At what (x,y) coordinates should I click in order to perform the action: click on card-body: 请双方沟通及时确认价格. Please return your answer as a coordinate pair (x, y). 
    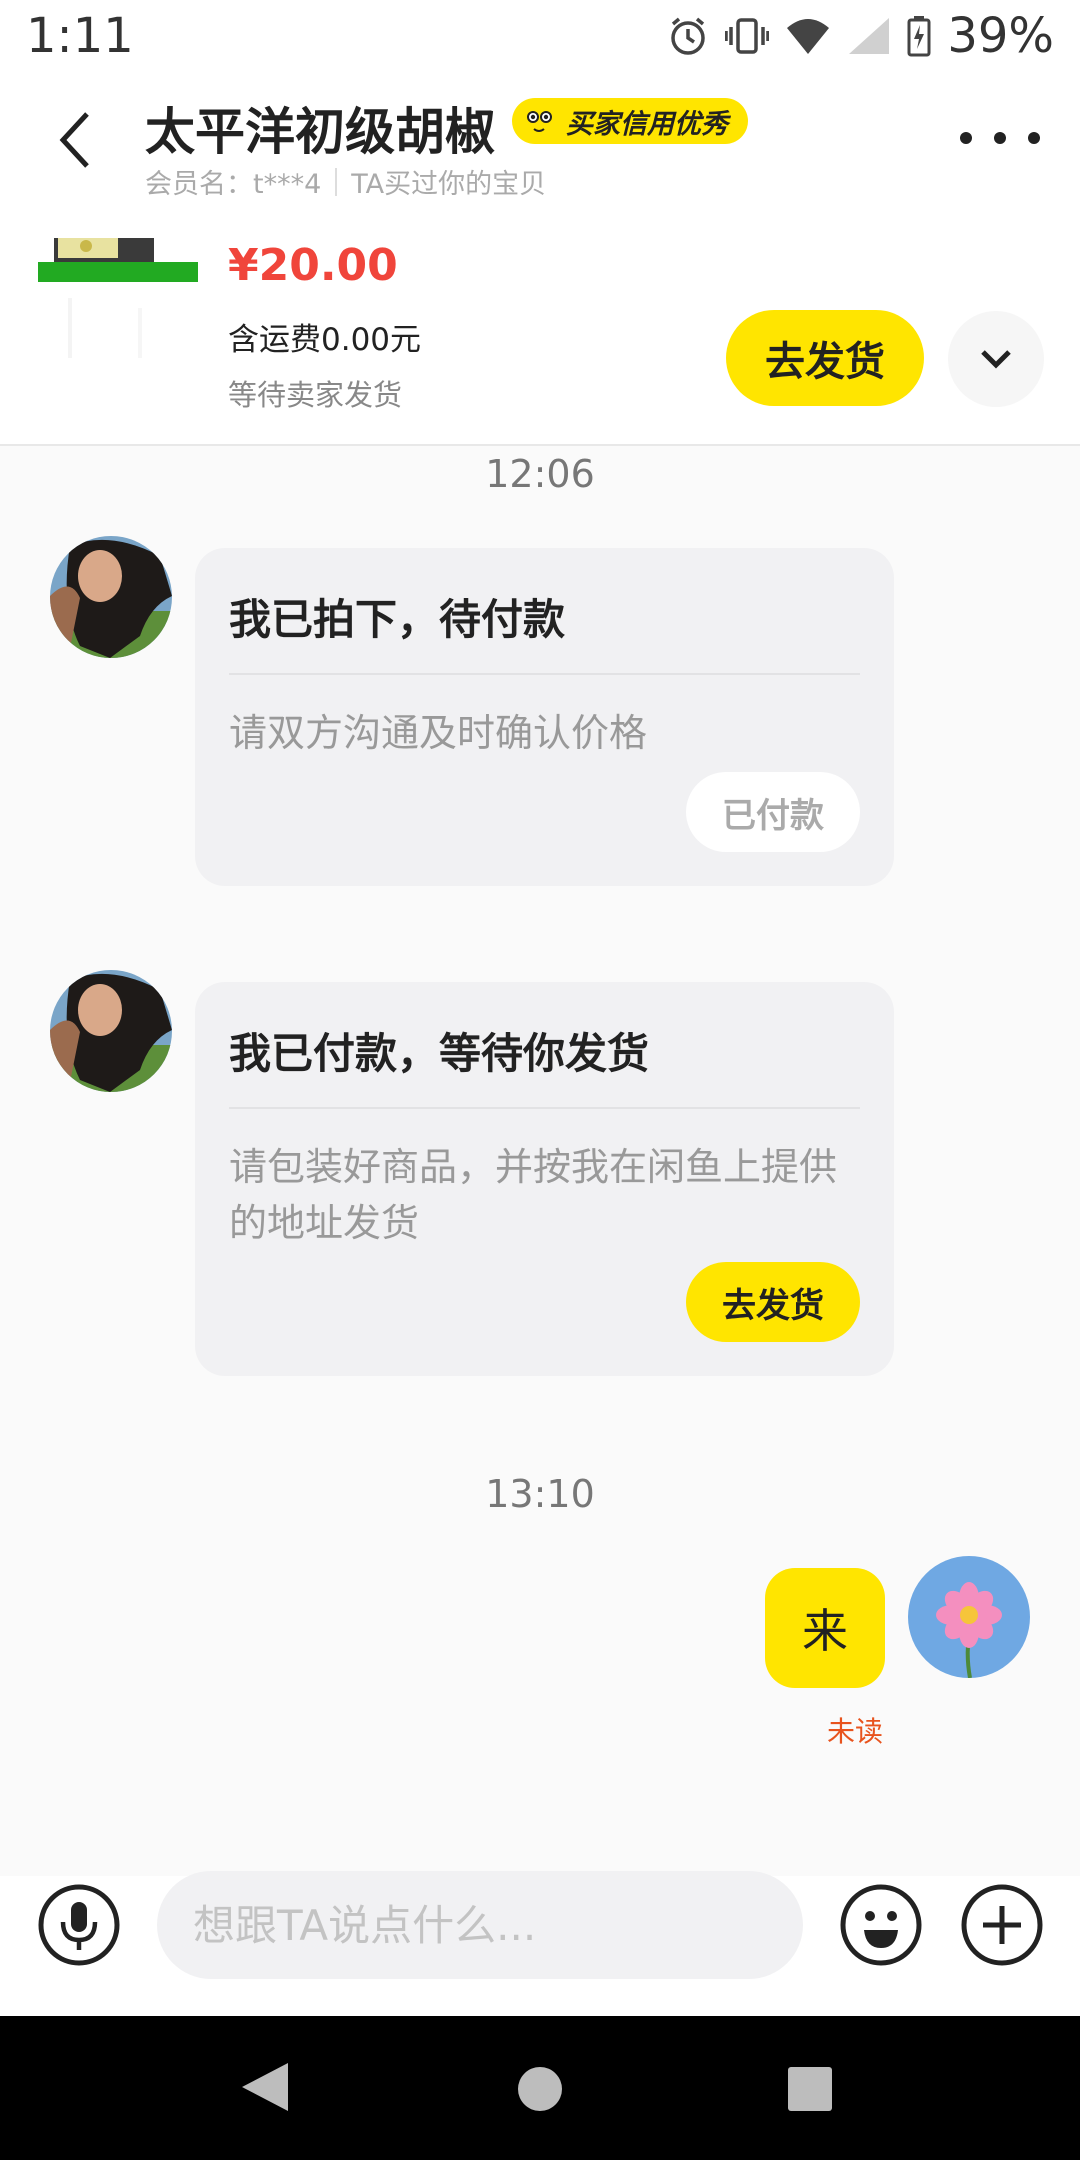
    Looking at the image, I should click on (438, 733).